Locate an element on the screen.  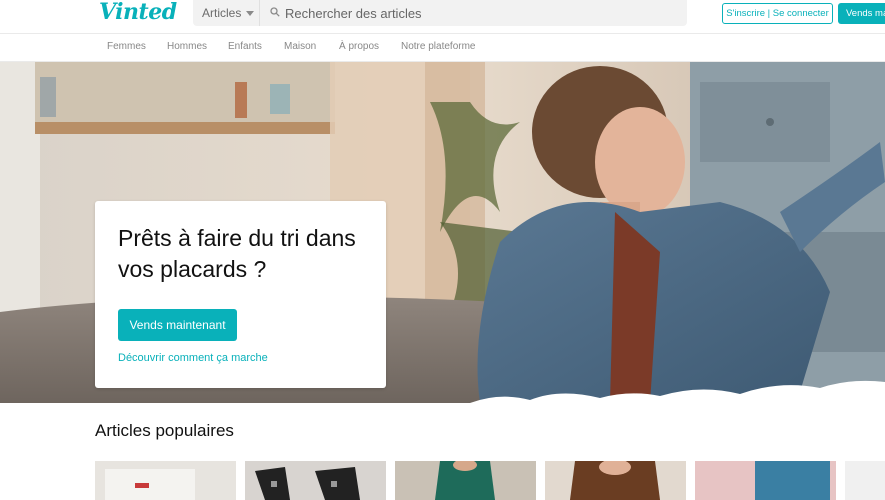
search-category-label: Articles is located at coordinates (222, 13).